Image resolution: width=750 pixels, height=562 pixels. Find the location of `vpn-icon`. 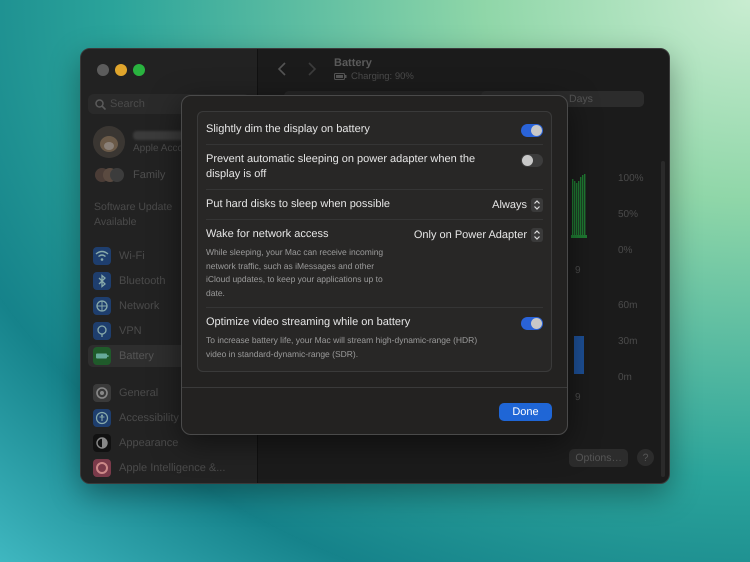

vpn-icon is located at coordinates (102, 331).